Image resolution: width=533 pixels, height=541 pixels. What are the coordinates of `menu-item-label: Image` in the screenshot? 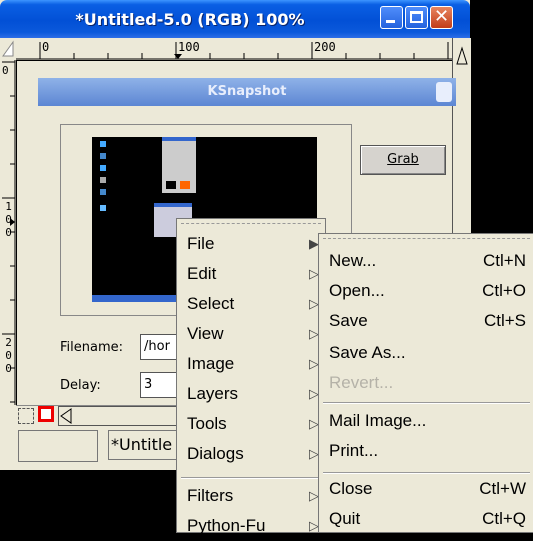 It's located at (211, 363).